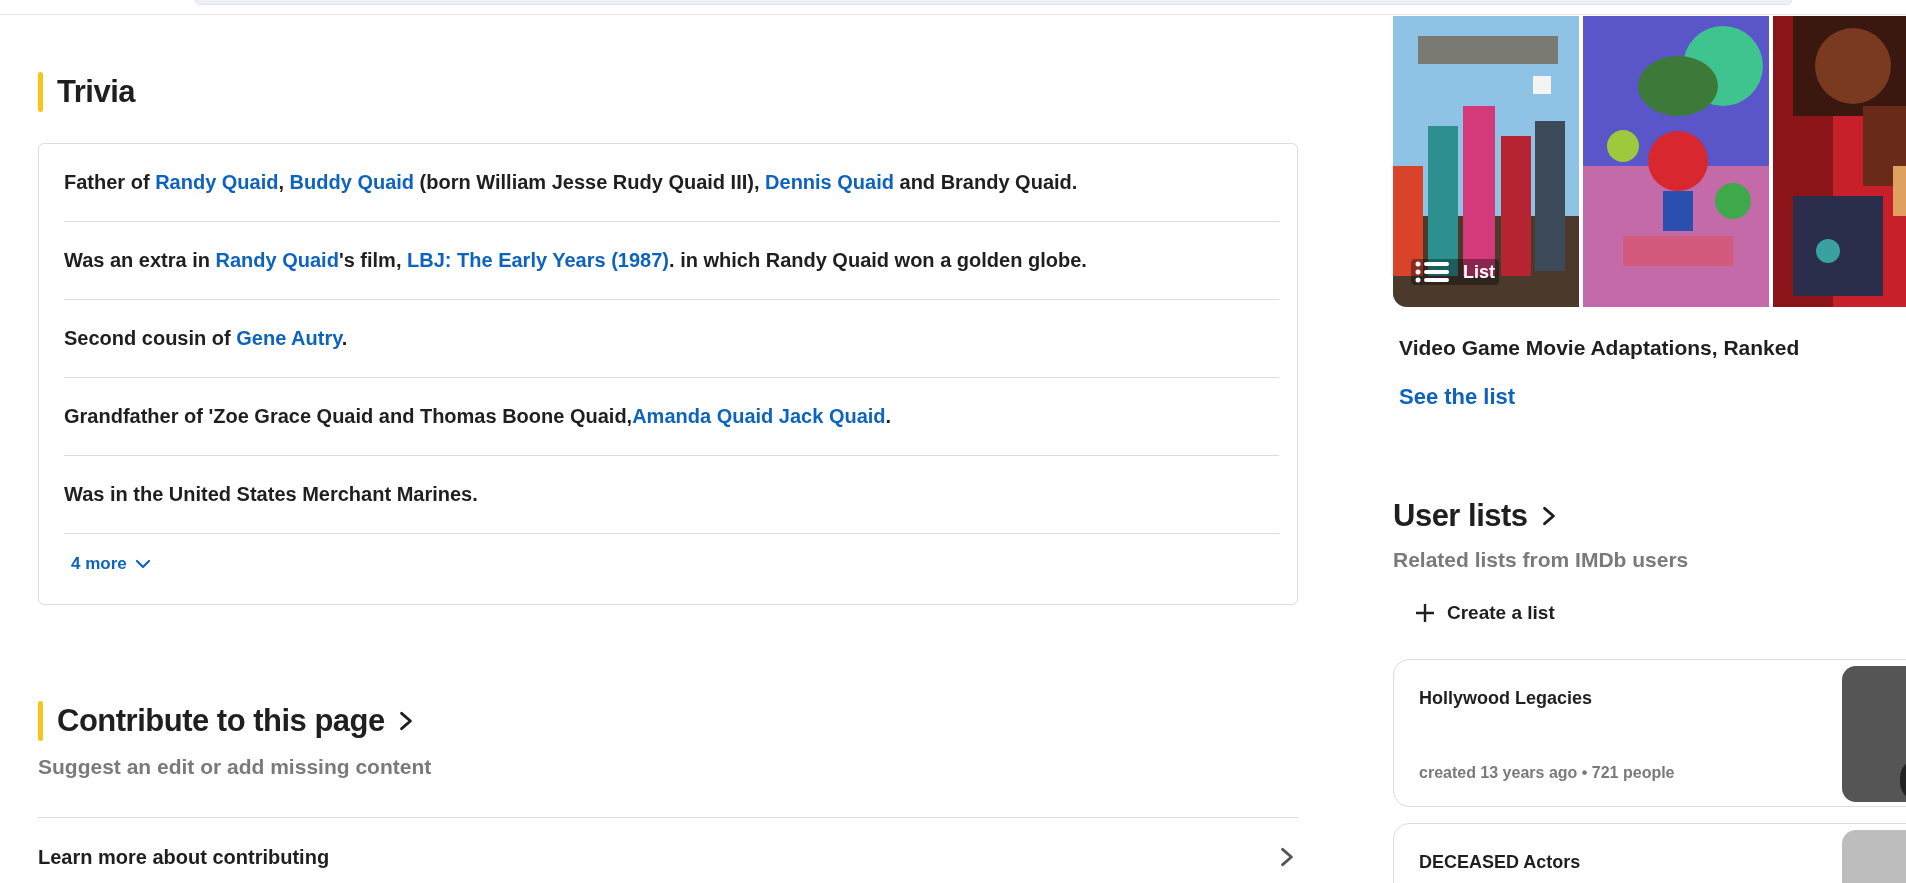  Describe the element at coordinates (668, 850) in the screenshot. I see `contribute-link: Learn more about contributing` at that location.